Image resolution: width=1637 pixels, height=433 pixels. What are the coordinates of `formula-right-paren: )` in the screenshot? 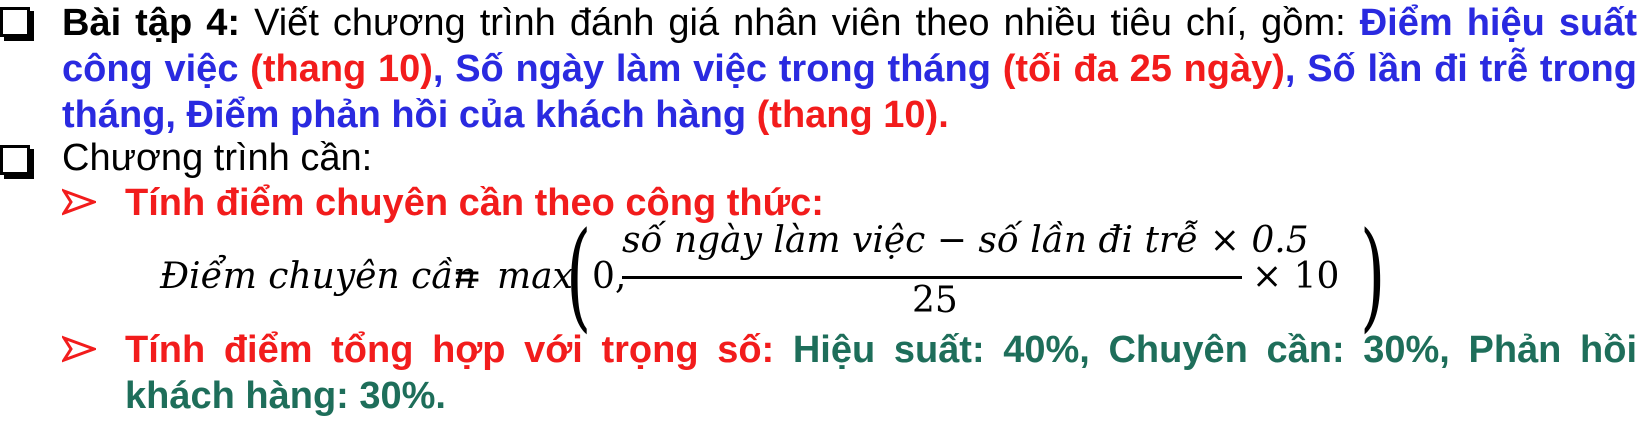 It's located at (1373, 275).